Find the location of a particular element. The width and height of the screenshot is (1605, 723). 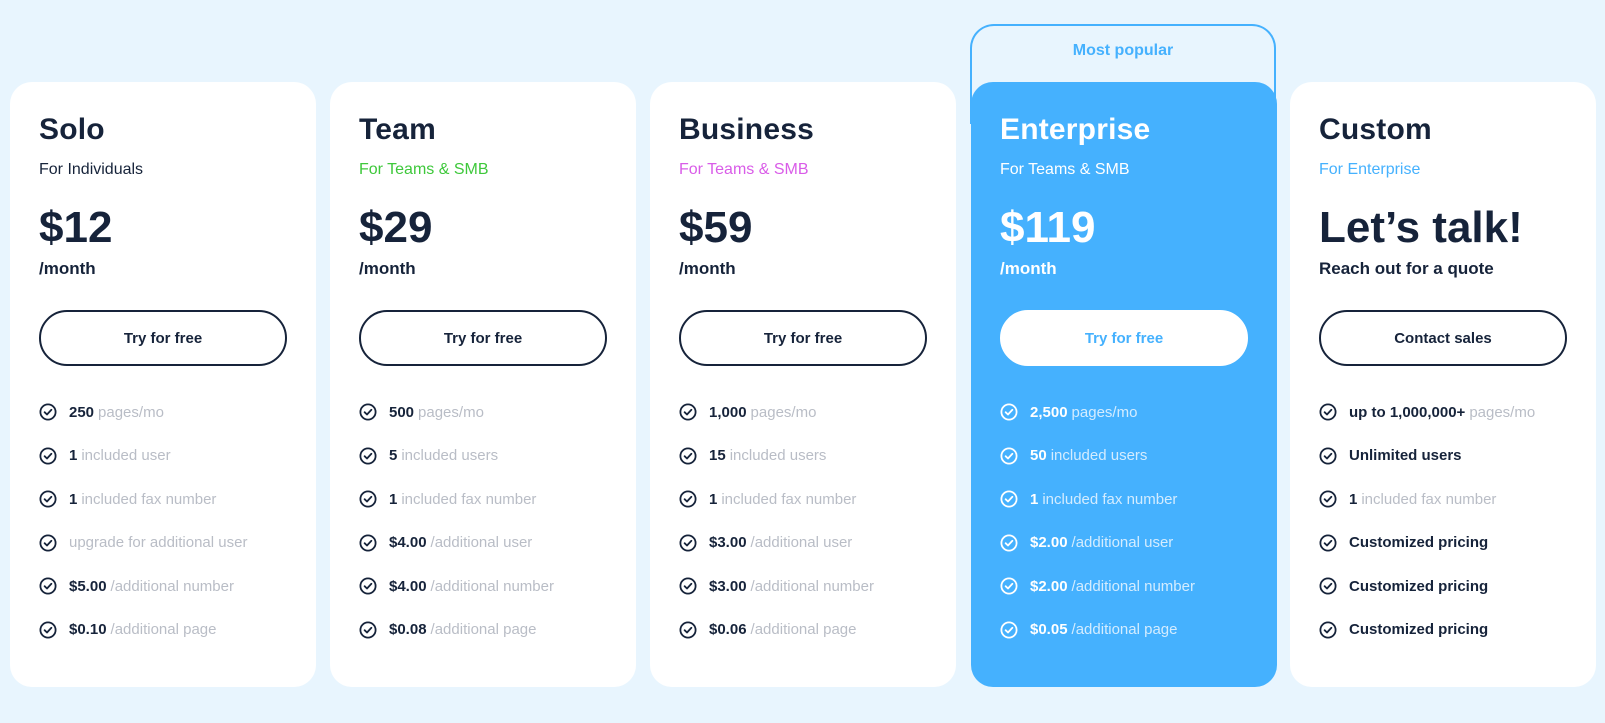

plan-price: Let’s talk! is located at coordinates (1421, 227).